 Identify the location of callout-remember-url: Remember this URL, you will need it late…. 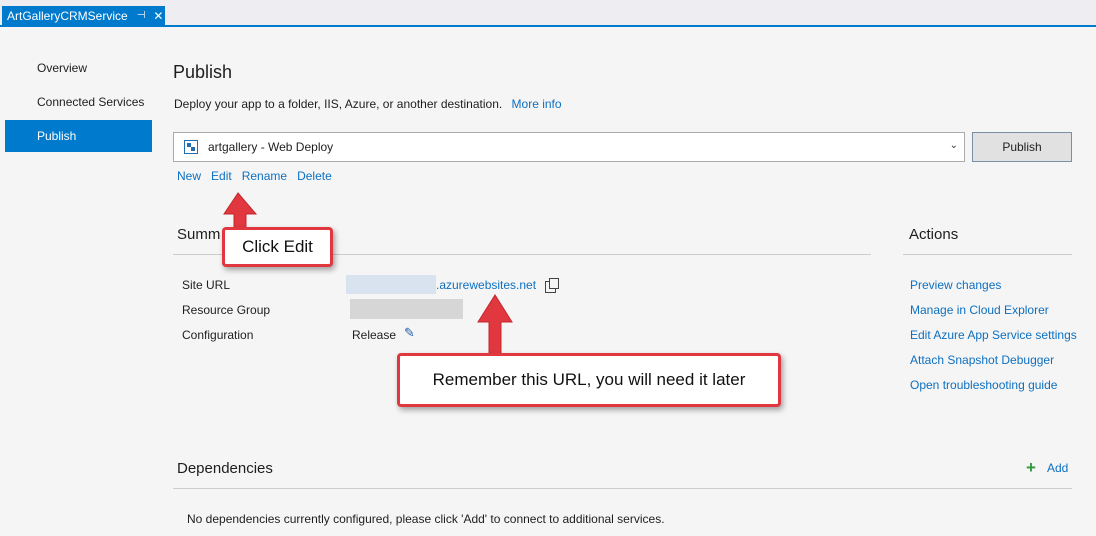
(589, 380).